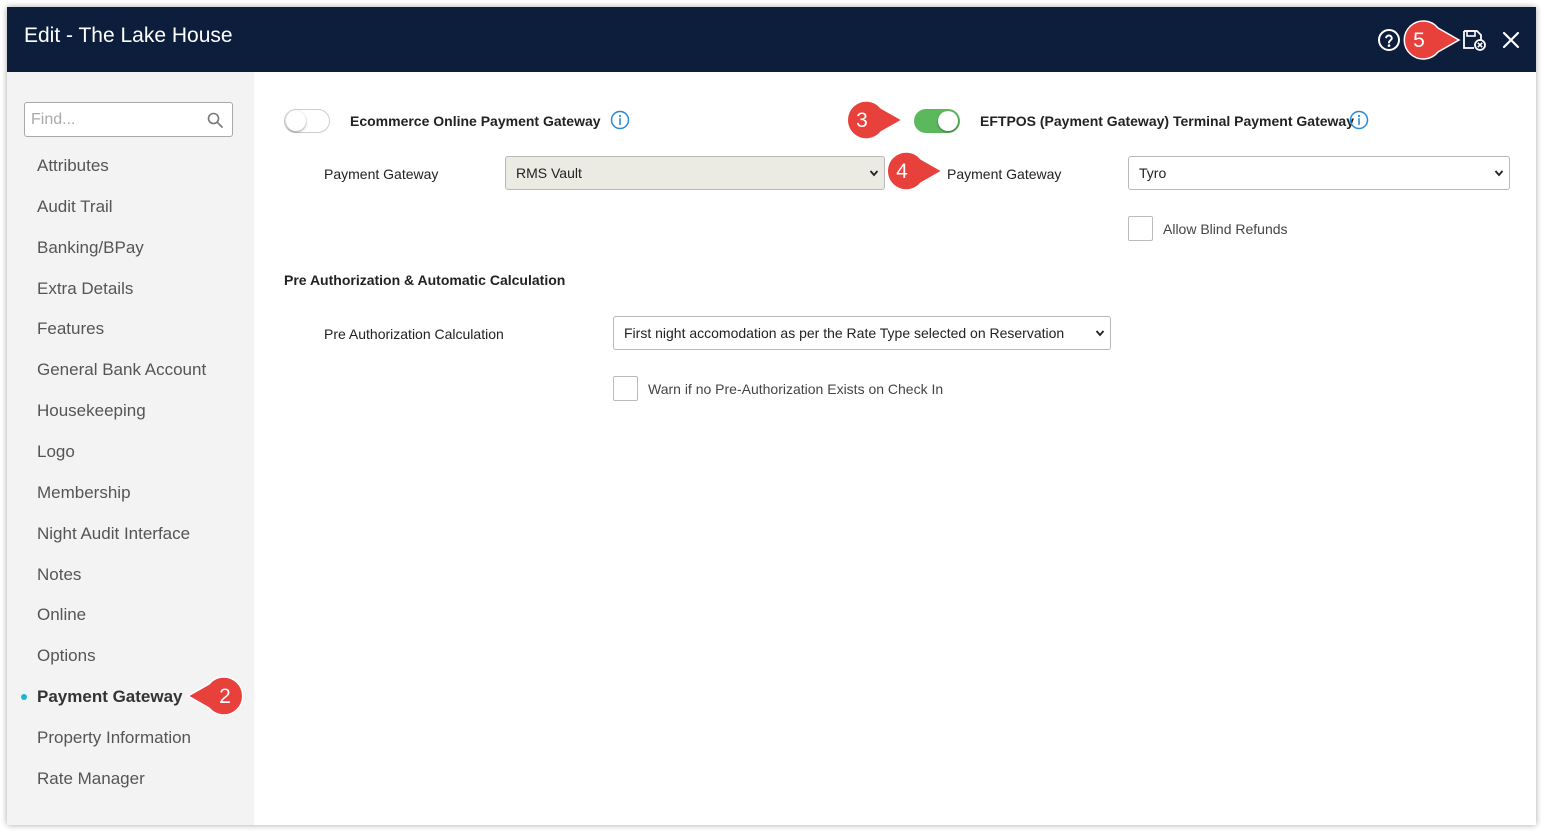 This screenshot has width=1544, height=832. I want to click on ecommerce-payment-gateway-label: Payment Gateway, so click(381, 174).